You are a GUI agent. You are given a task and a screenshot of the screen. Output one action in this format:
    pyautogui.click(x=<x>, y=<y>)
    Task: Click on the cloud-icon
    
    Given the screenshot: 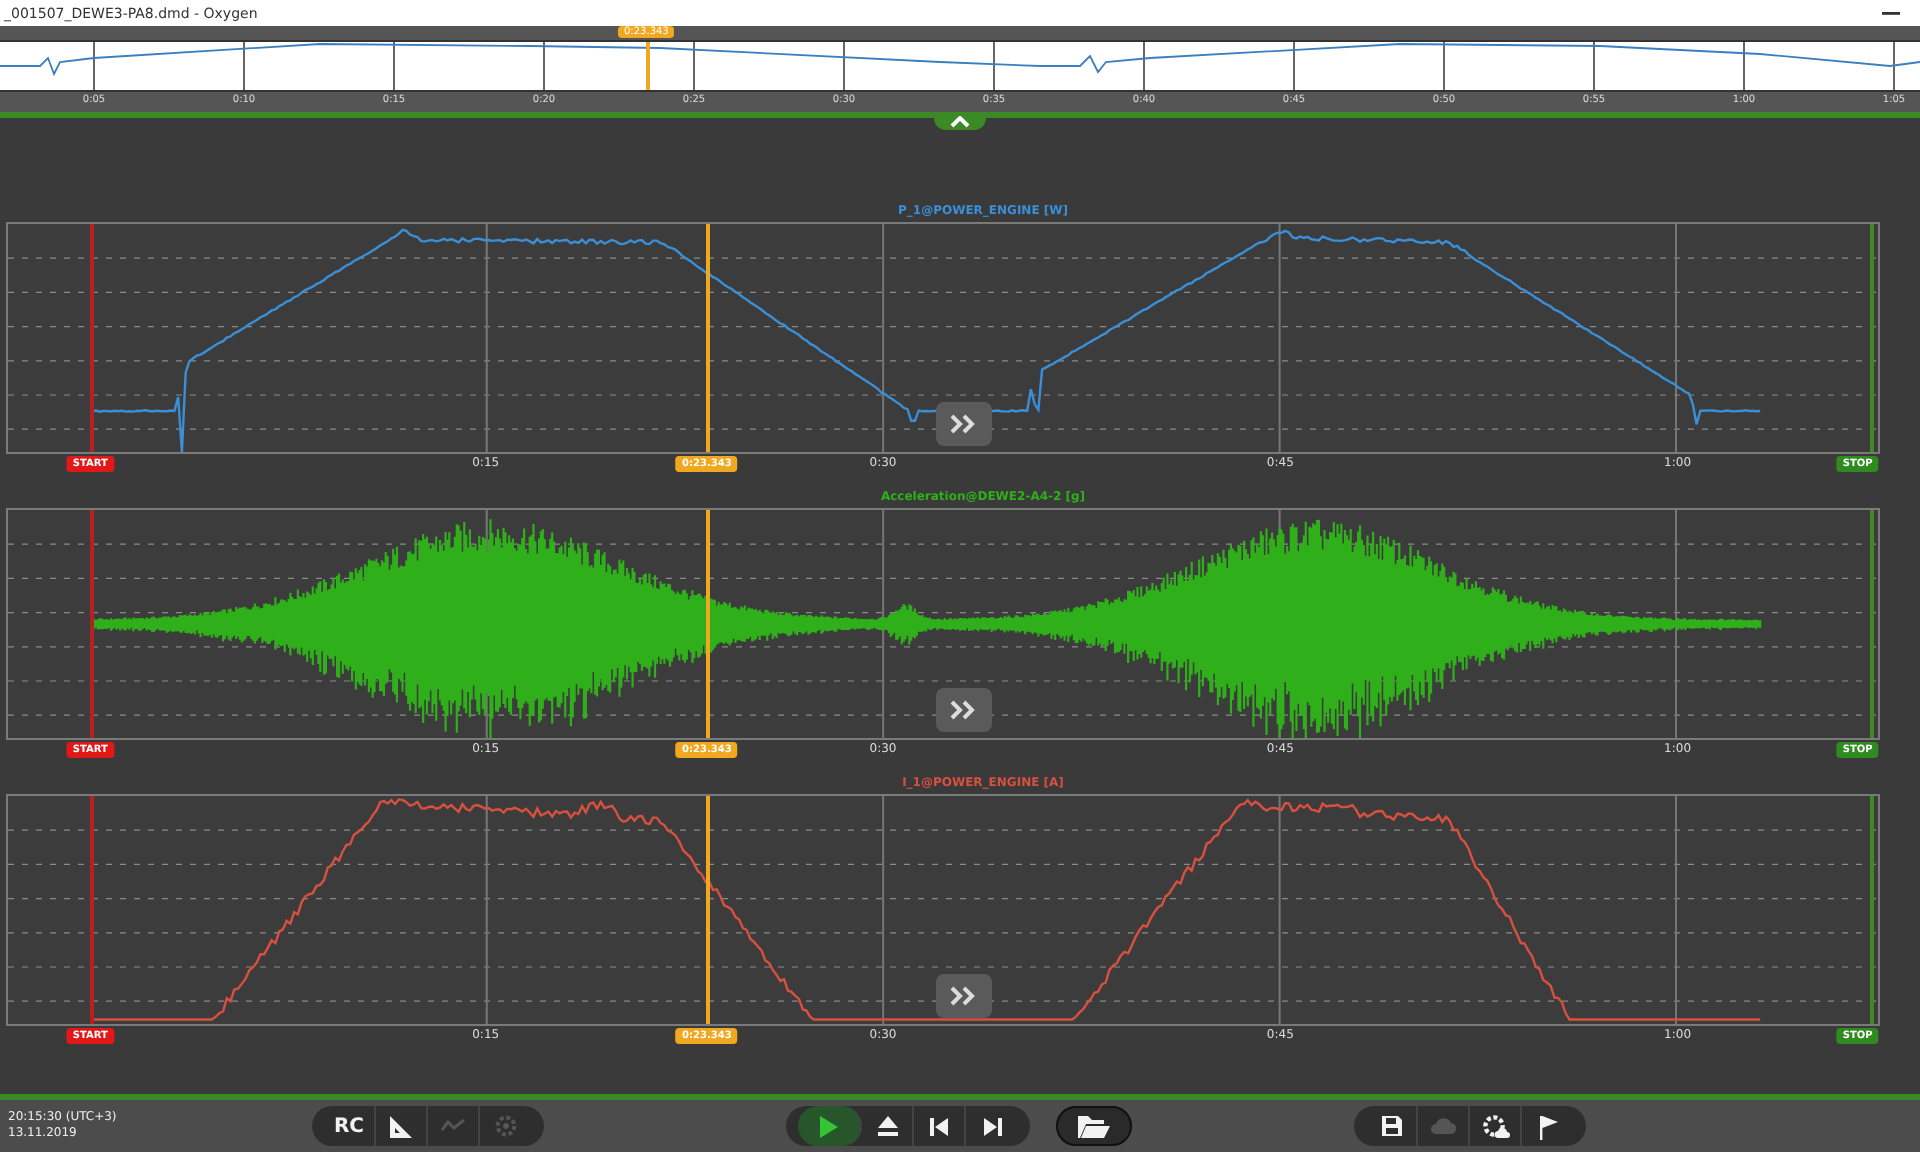 What is the action you would take?
    pyautogui.click(x=1443, y=1126)
    